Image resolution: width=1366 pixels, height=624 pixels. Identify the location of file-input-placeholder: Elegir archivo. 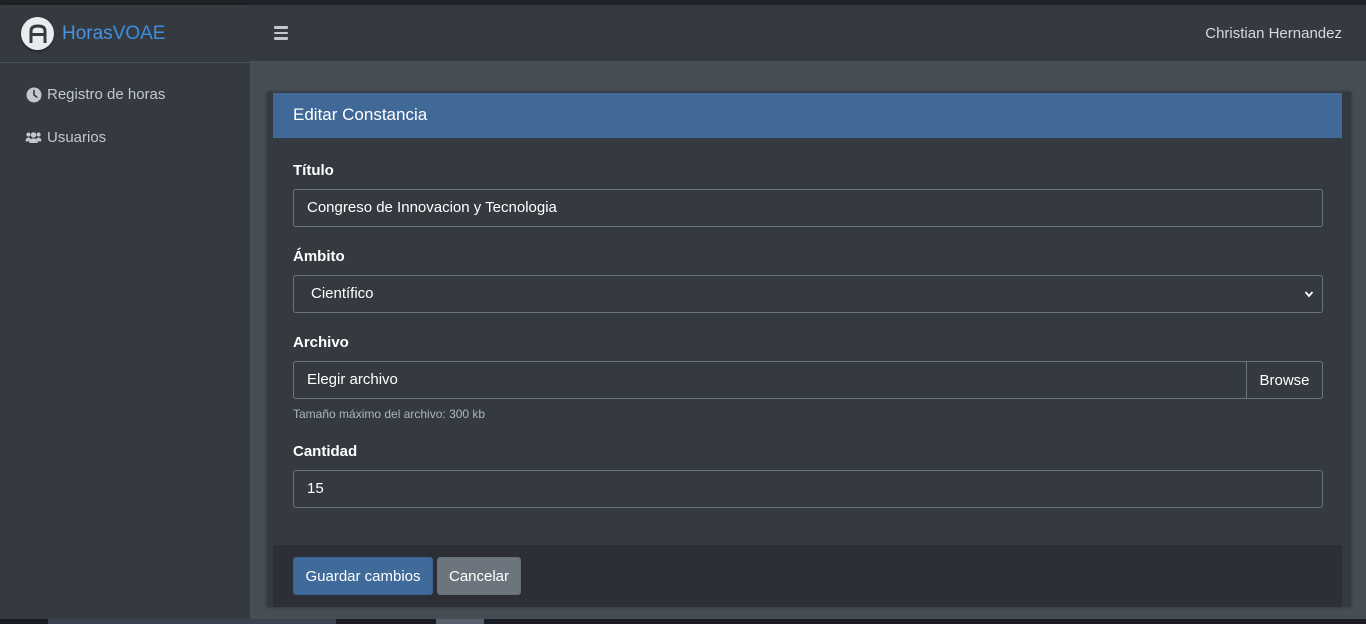
(352, 379).